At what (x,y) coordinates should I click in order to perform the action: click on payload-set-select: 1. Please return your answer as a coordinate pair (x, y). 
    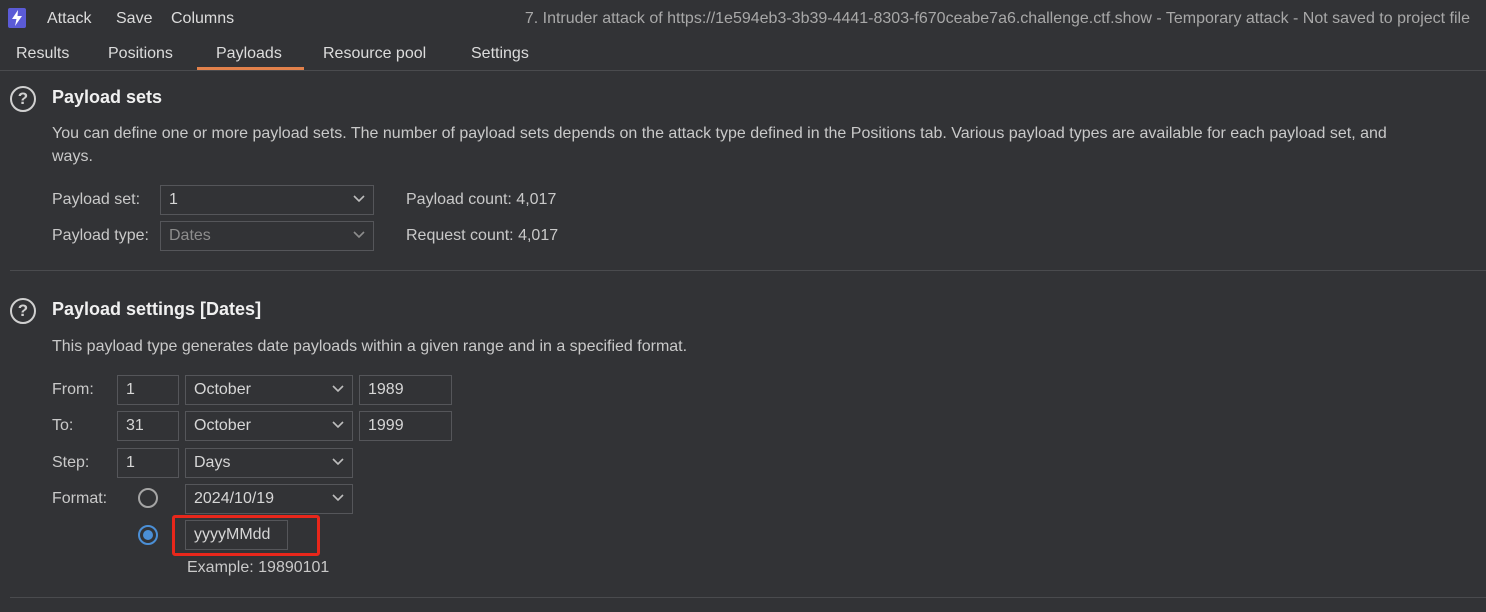
    Looking at the image, I should click on (267, 200).